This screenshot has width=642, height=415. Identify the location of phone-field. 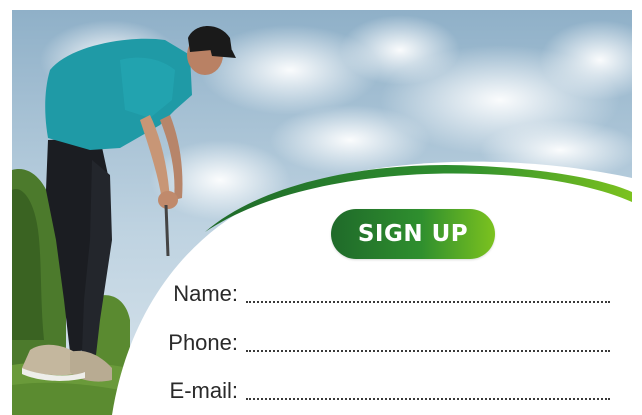
(428, 342).